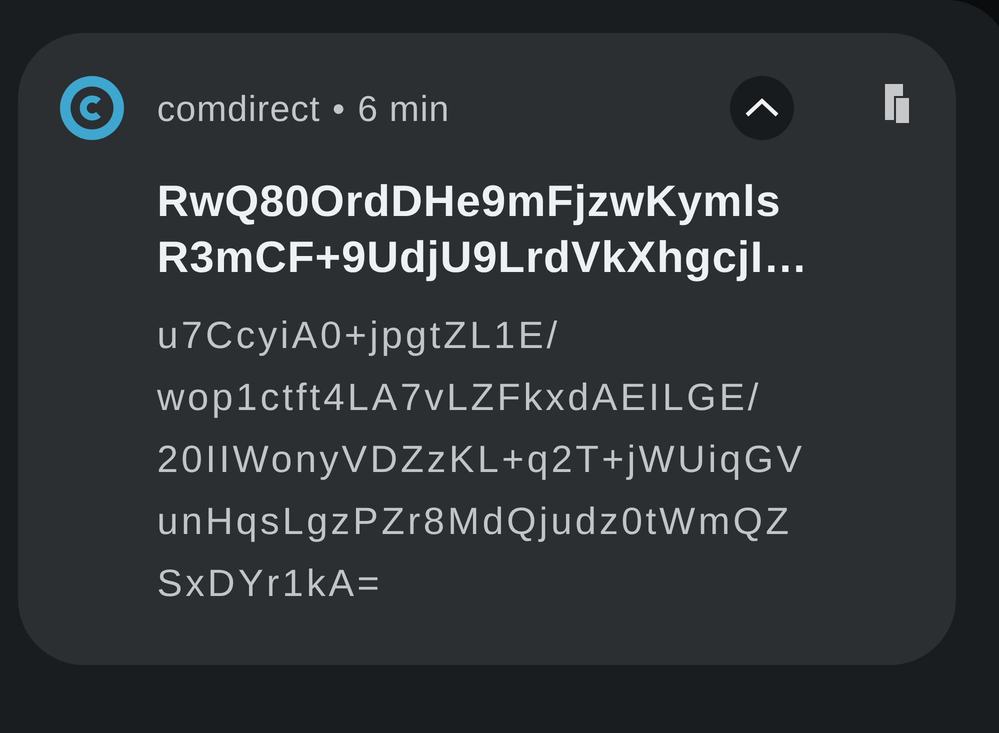  I want to click on chevron-up-icon, so click(762, 108).